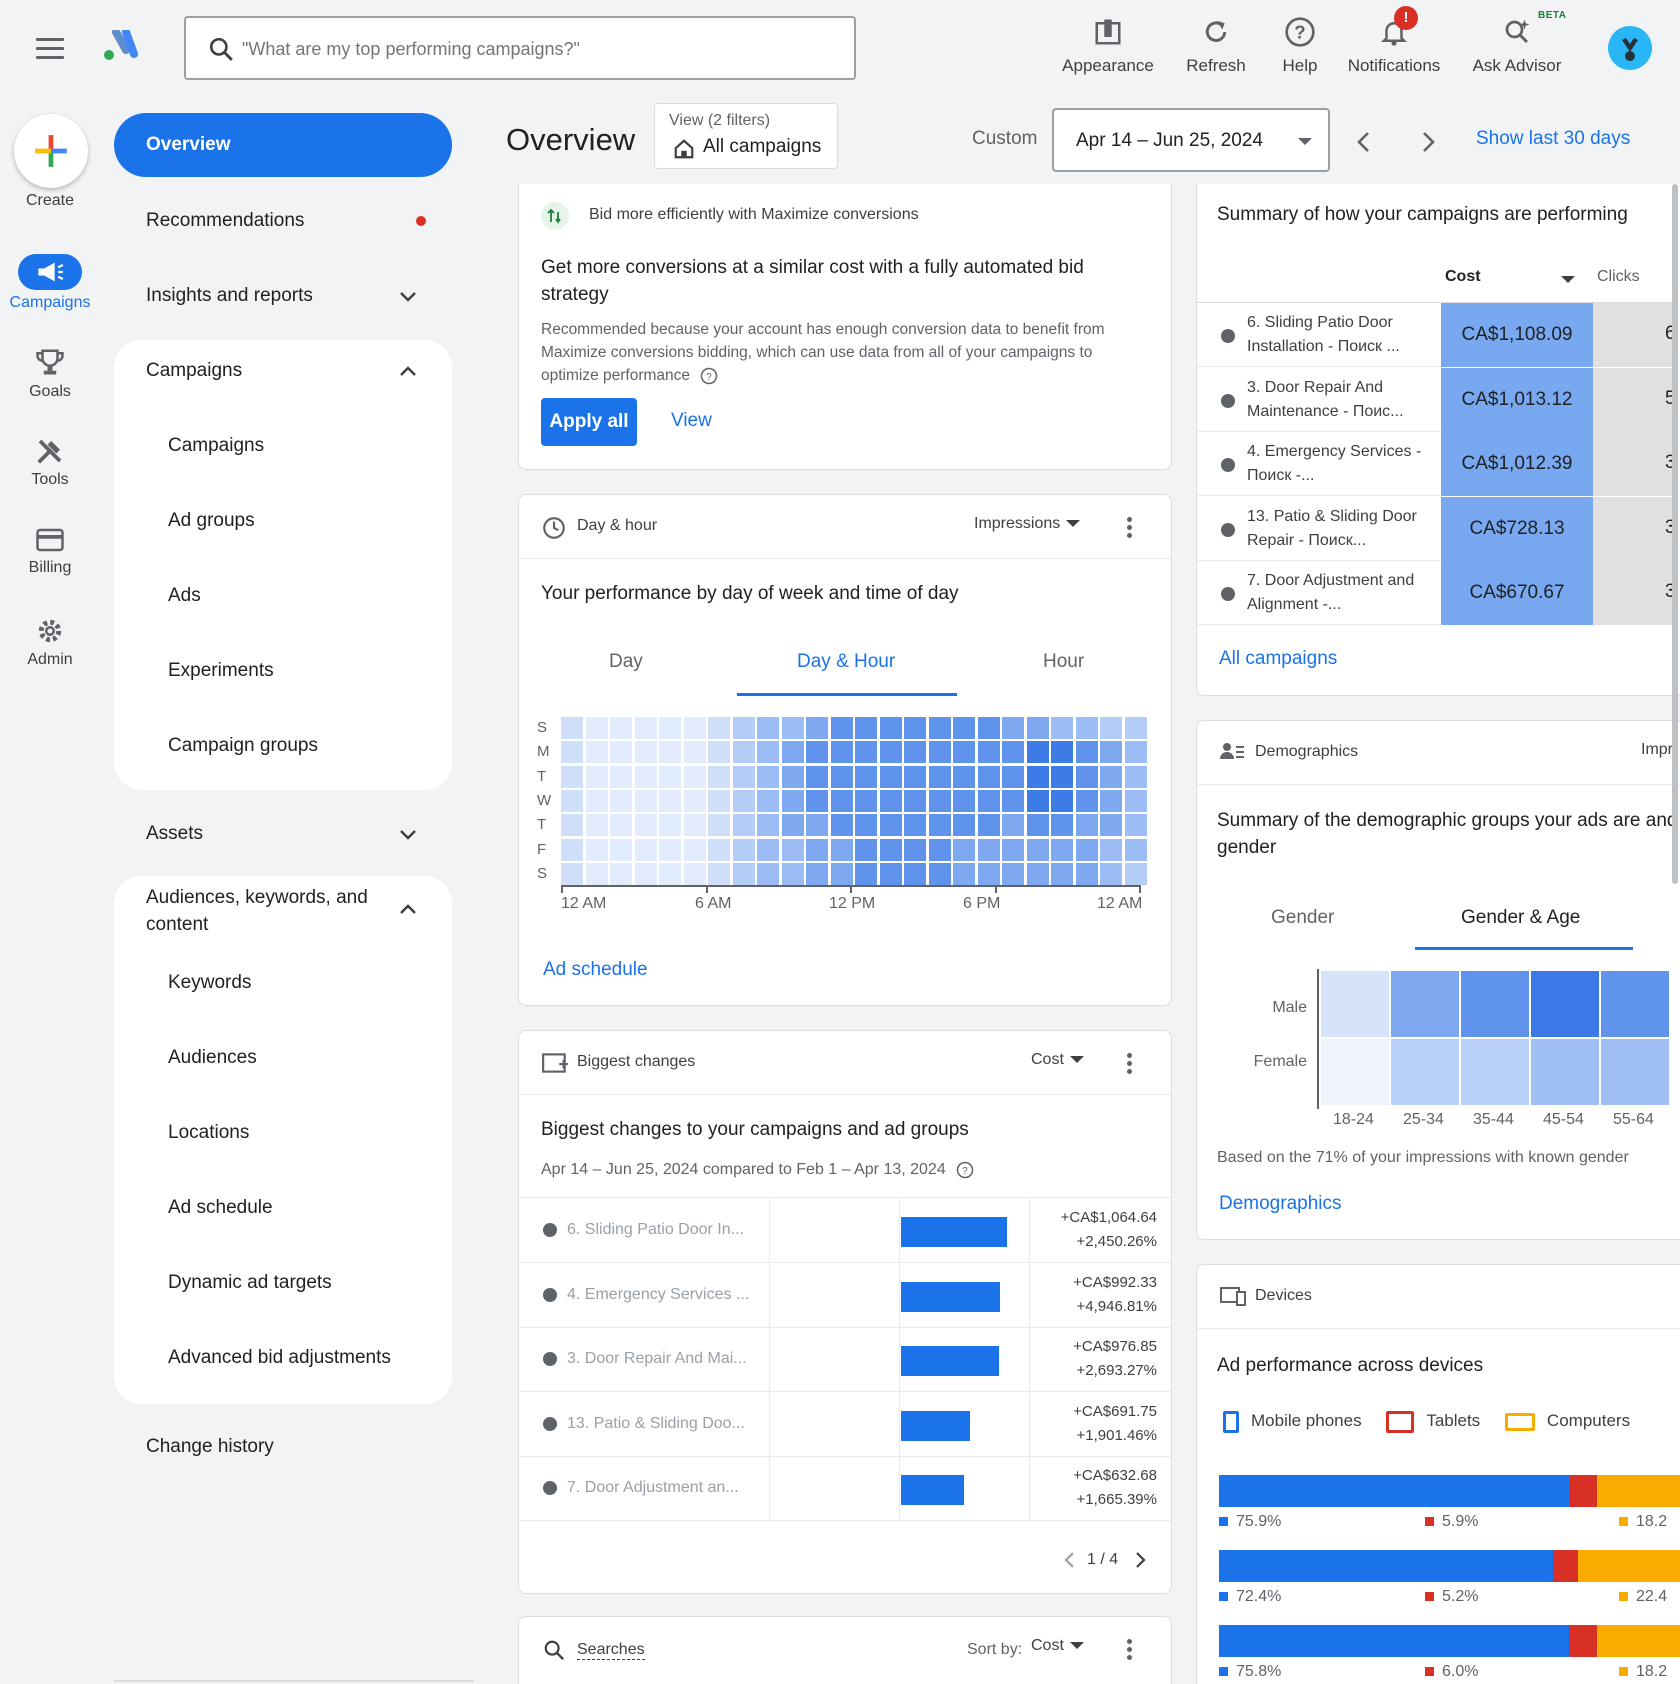 The height and width of the screenshot is (1684, 1680). Describe the element at coordinates (174, 834) in the screenshot. I see `nav-assets: Assets` at that location.